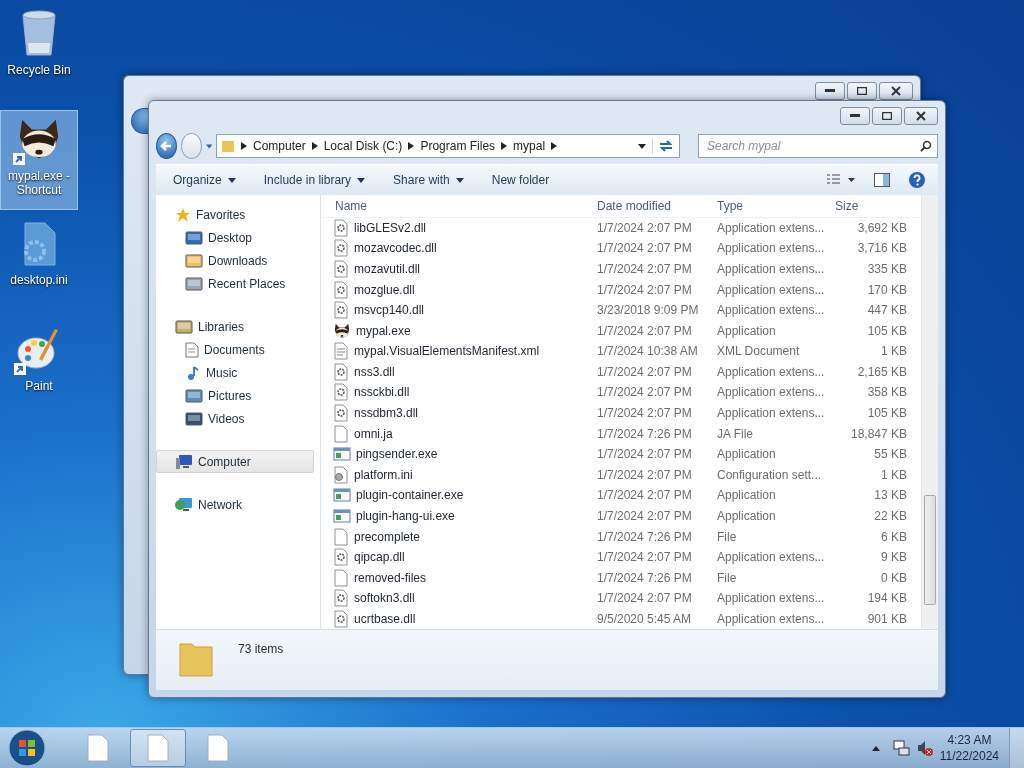 This screenshot has width=1024, height=768. I want to click on minimize-icon, so click(830, 91).